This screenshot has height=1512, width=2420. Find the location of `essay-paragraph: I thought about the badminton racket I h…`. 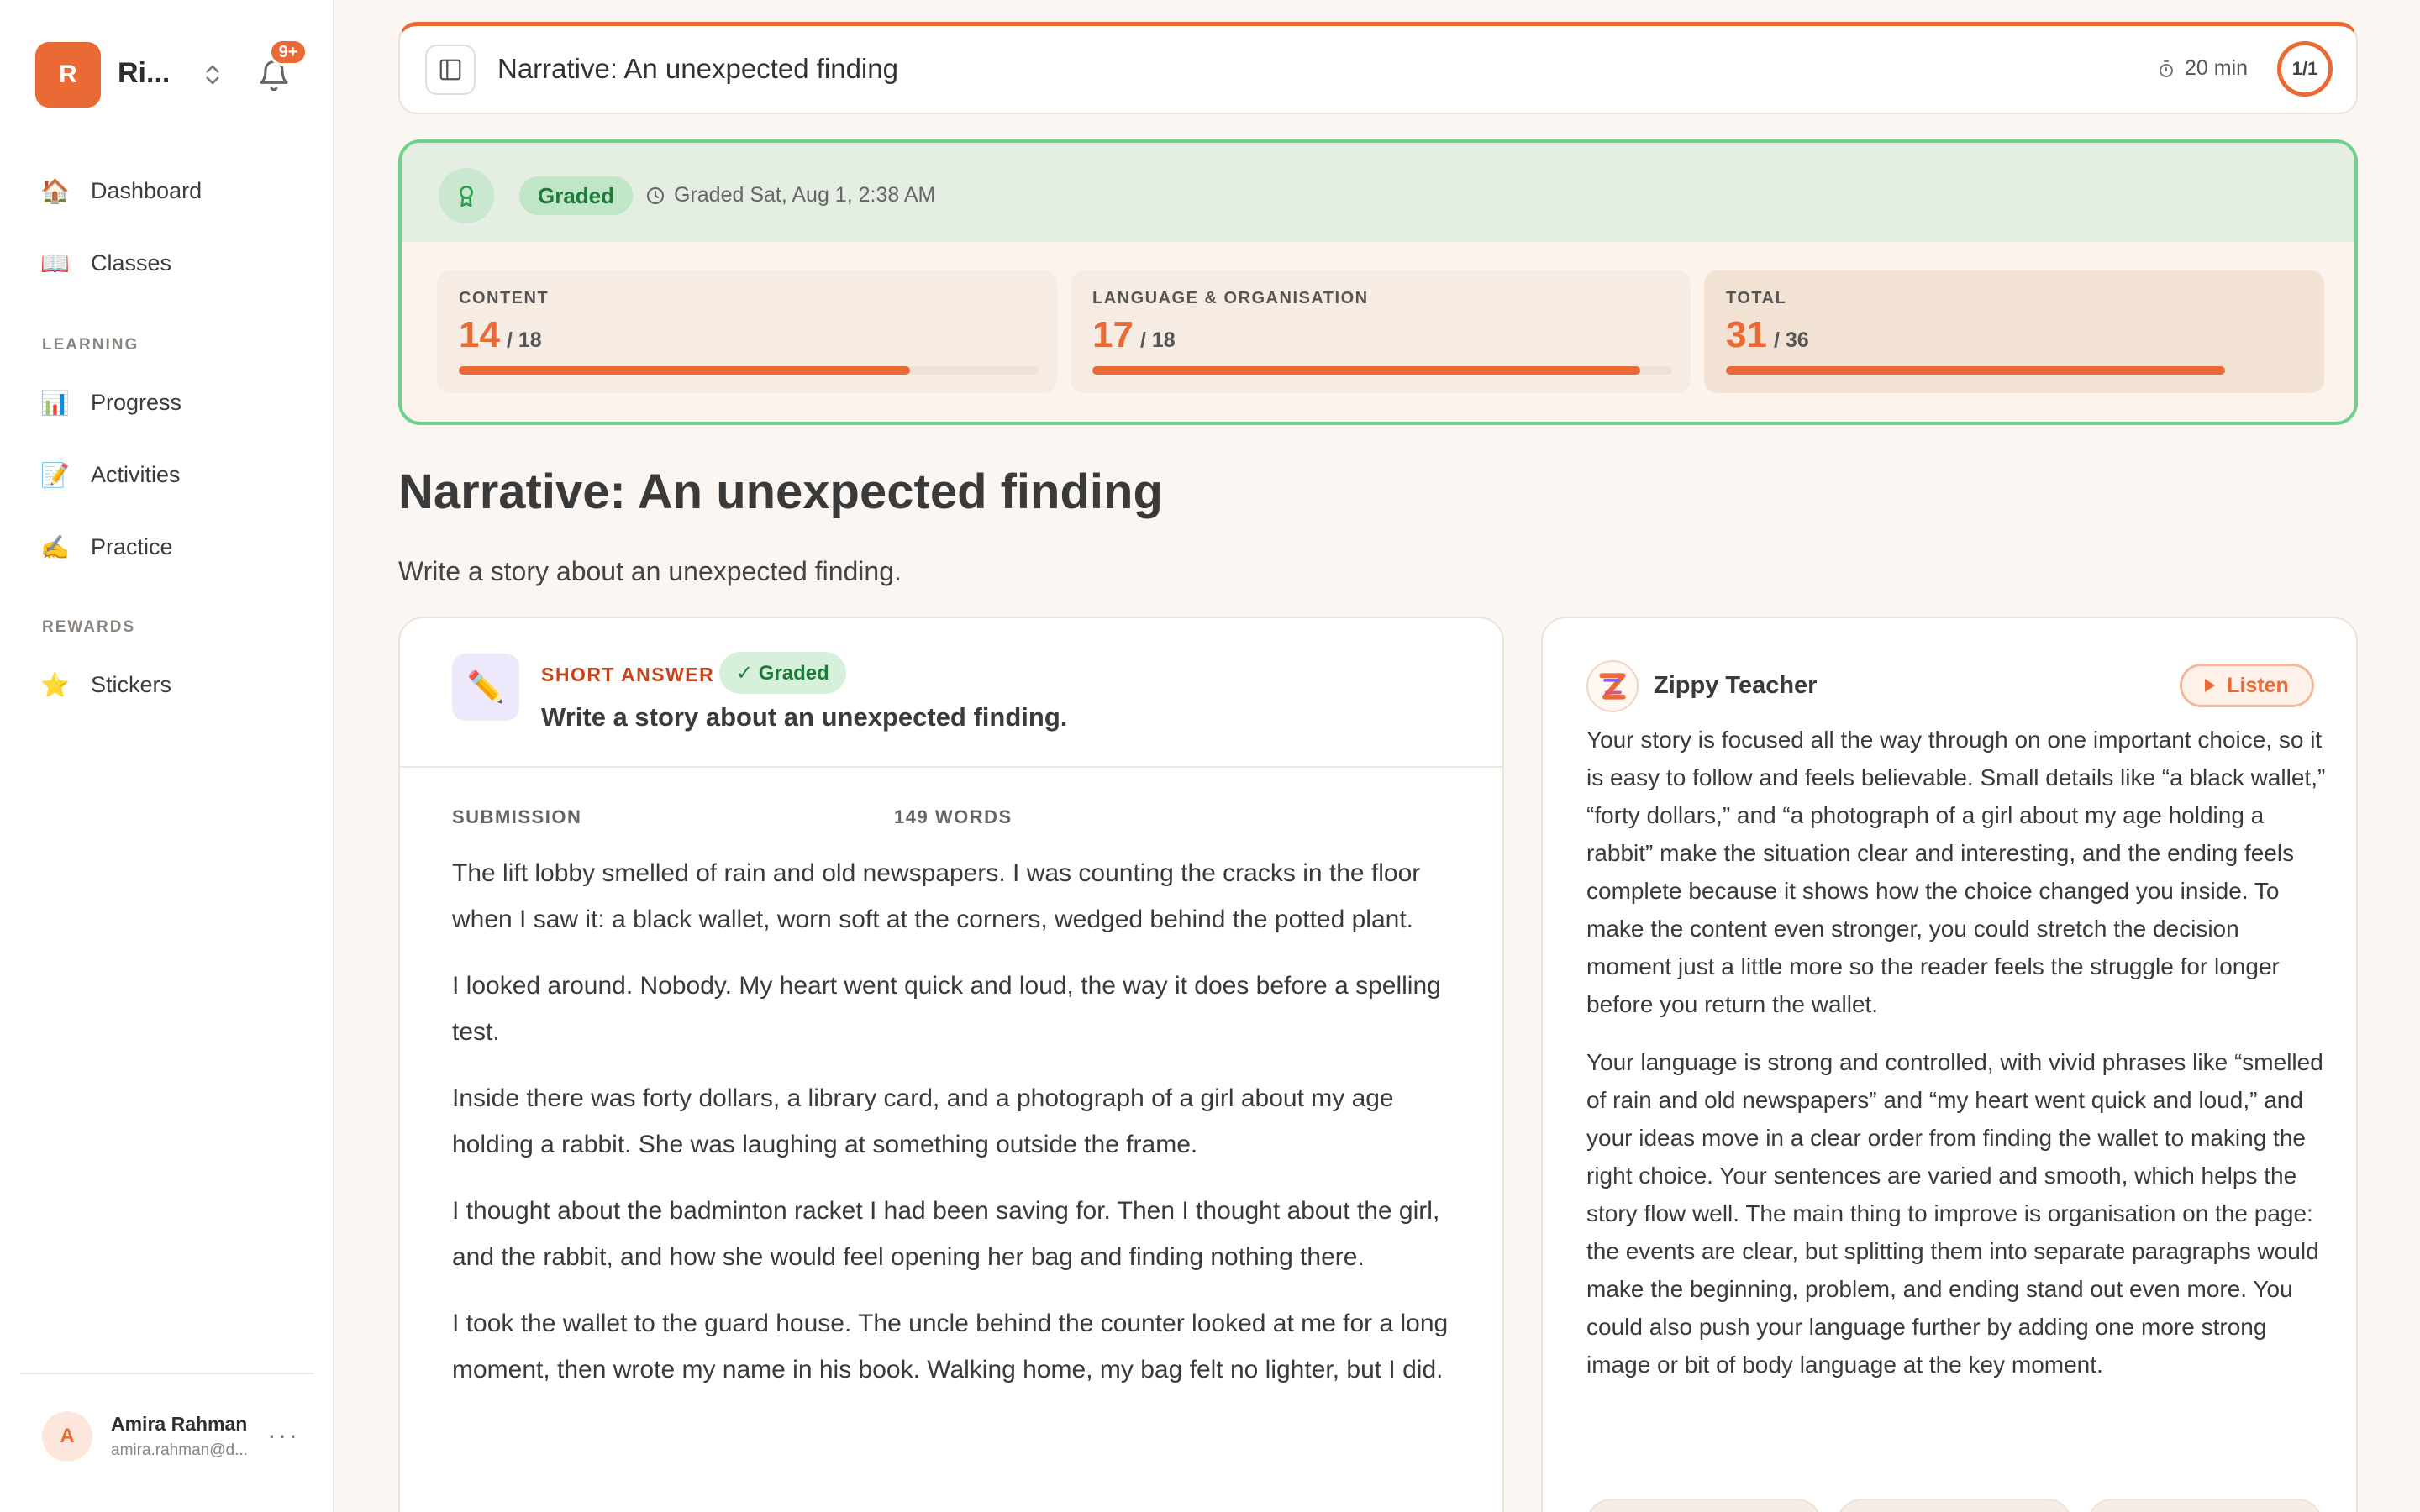

essay-paragraph: I thought about the badminton racket I h… is located at coordinates (946, 1234).